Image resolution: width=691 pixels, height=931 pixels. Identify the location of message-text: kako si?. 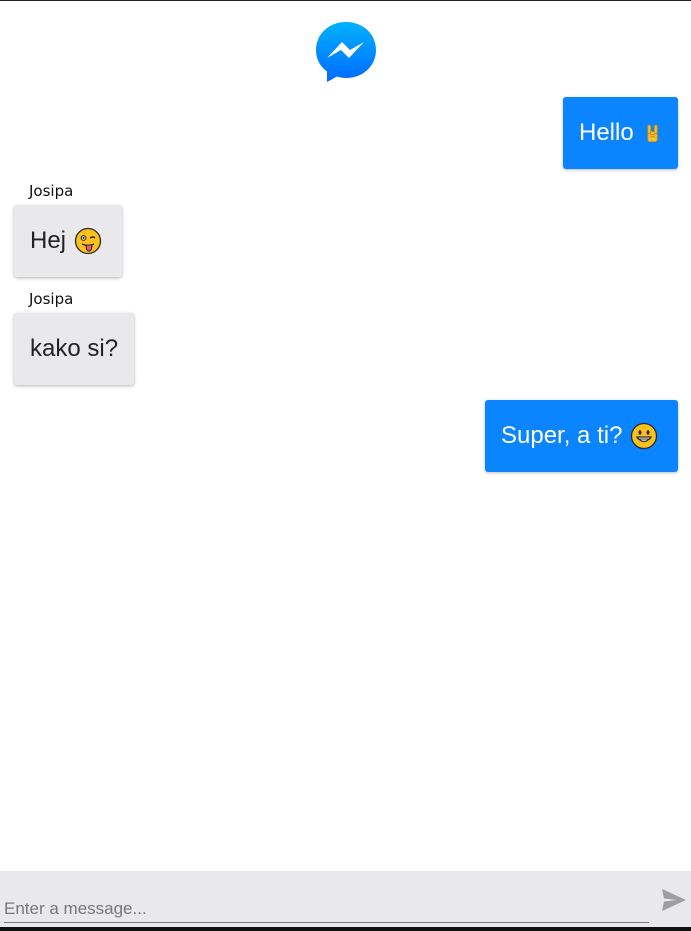
(74, 348).